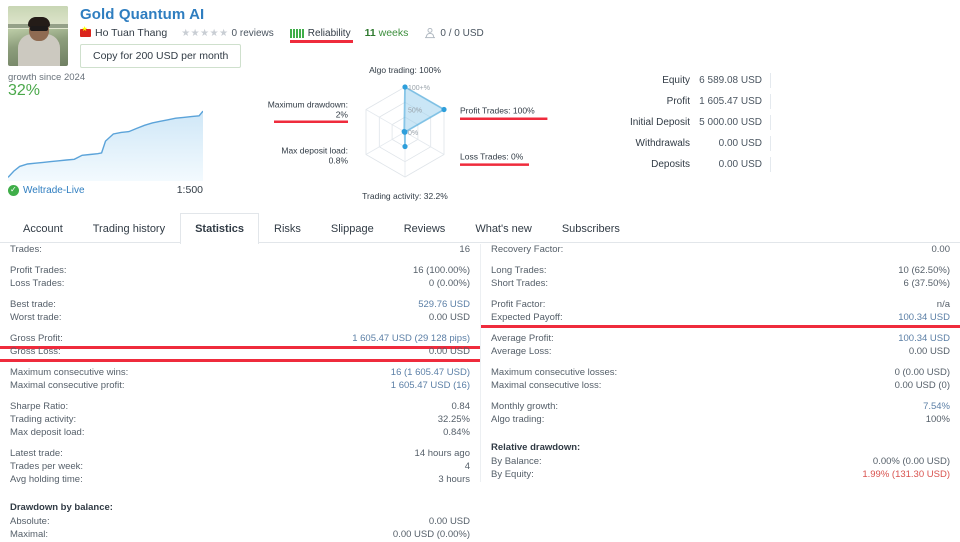 The image size is (960, 542). Describe the element at coordinates (161, 56) in the screenshot. I see `copy-button: Copy for 200 USD per month` at that location.